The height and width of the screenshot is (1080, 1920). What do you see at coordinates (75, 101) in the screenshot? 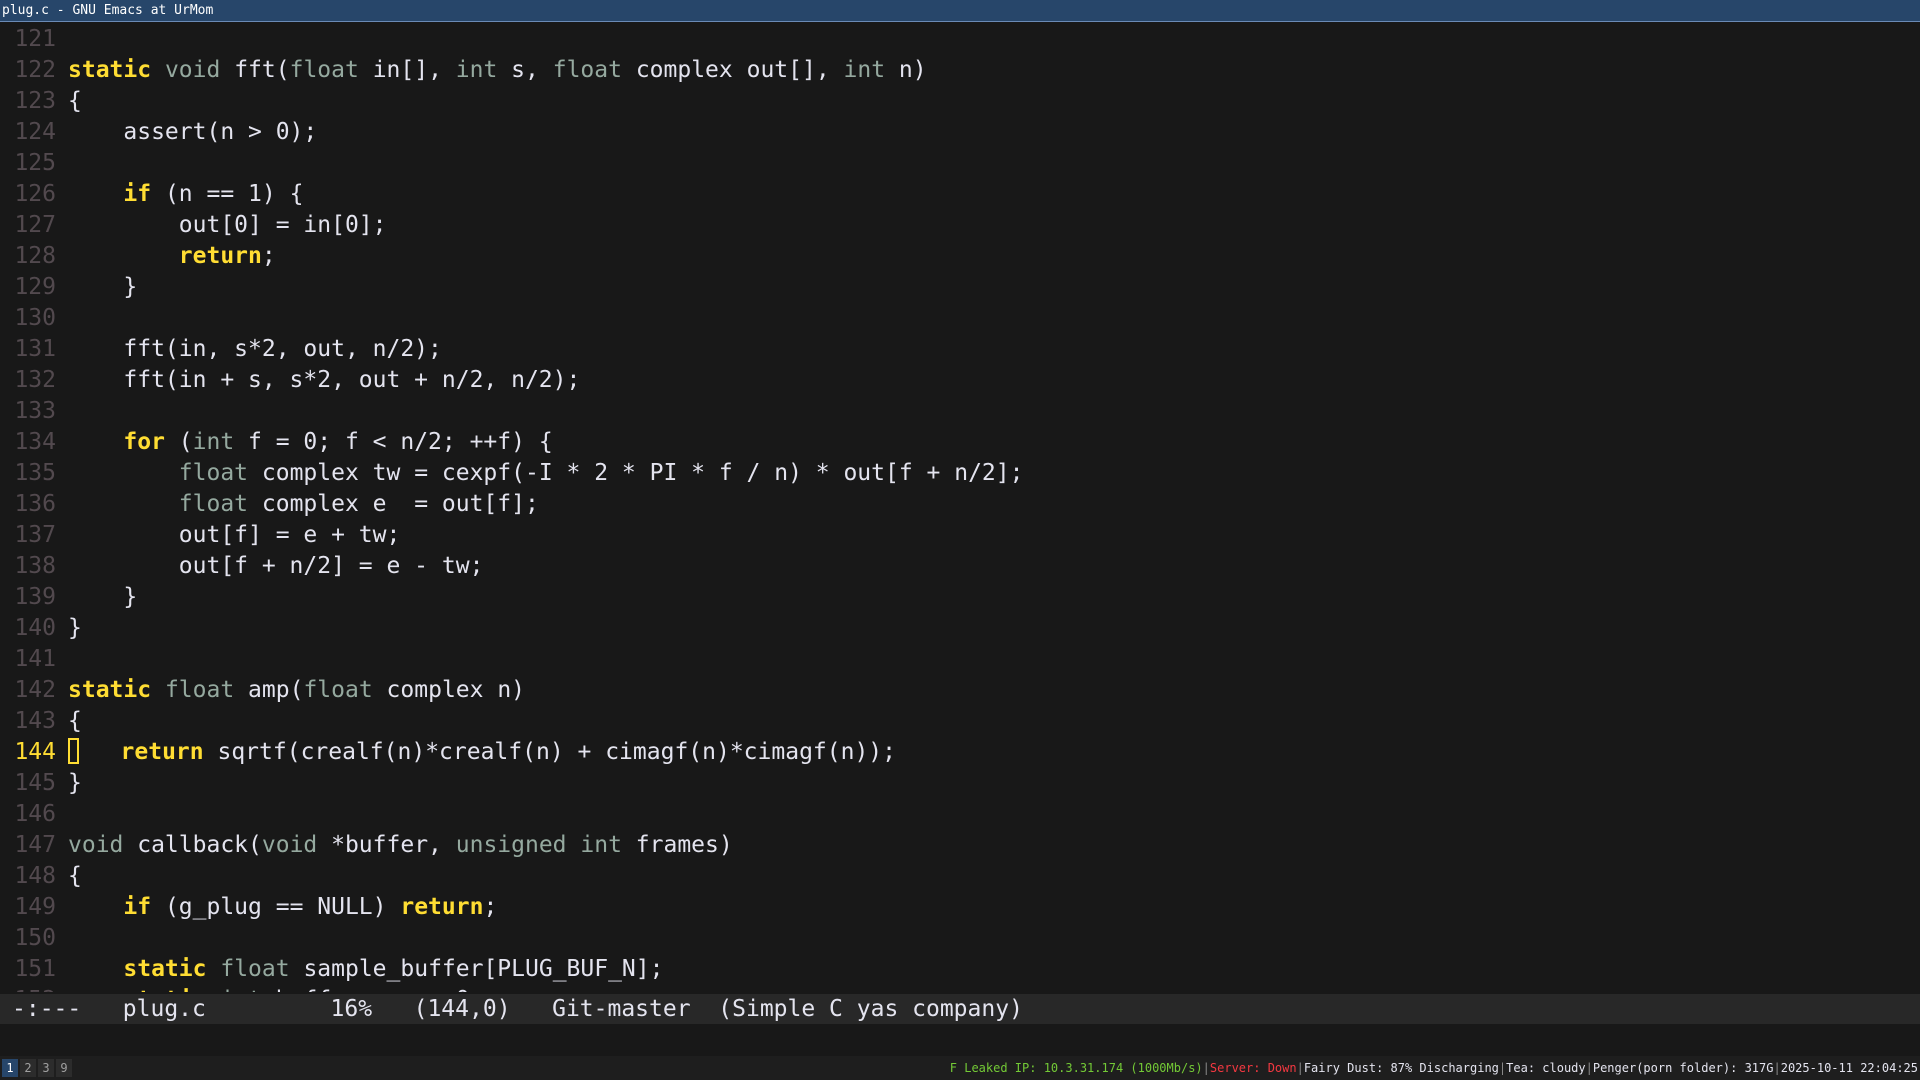
I see `code-token: {` at bounding box center [75, 101].